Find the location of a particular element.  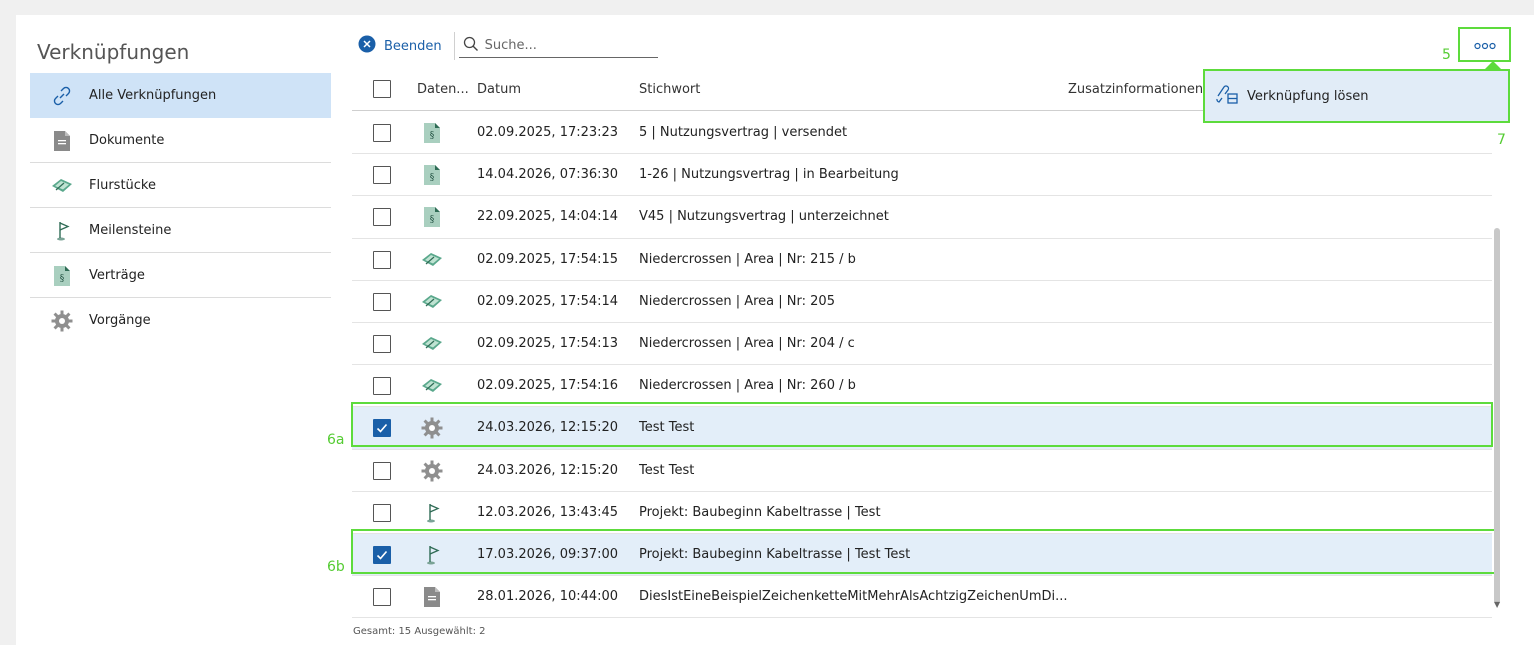

toolbar-divider is located at coordinates (454, 46).